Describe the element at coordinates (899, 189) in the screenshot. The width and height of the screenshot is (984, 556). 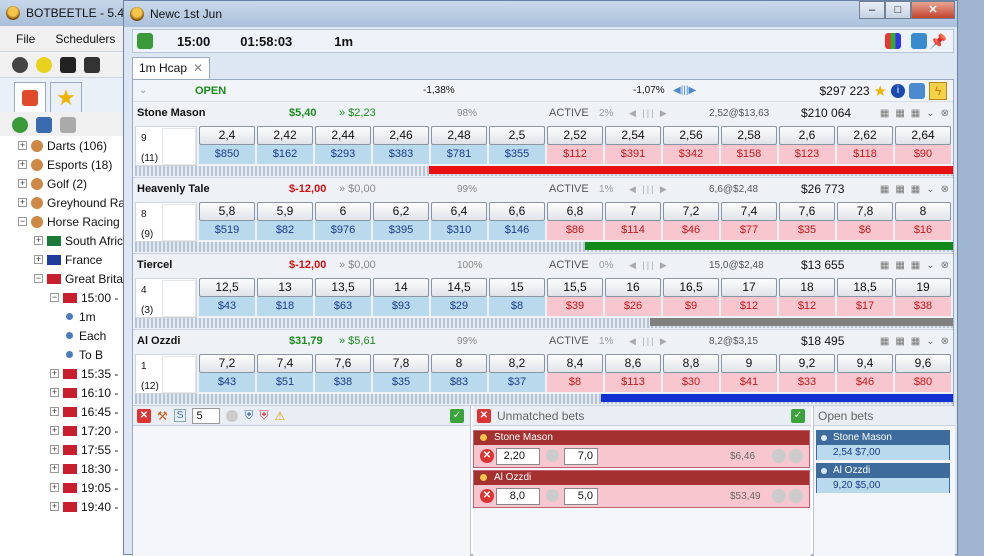
I see `tools-icon: ▦` at that location.